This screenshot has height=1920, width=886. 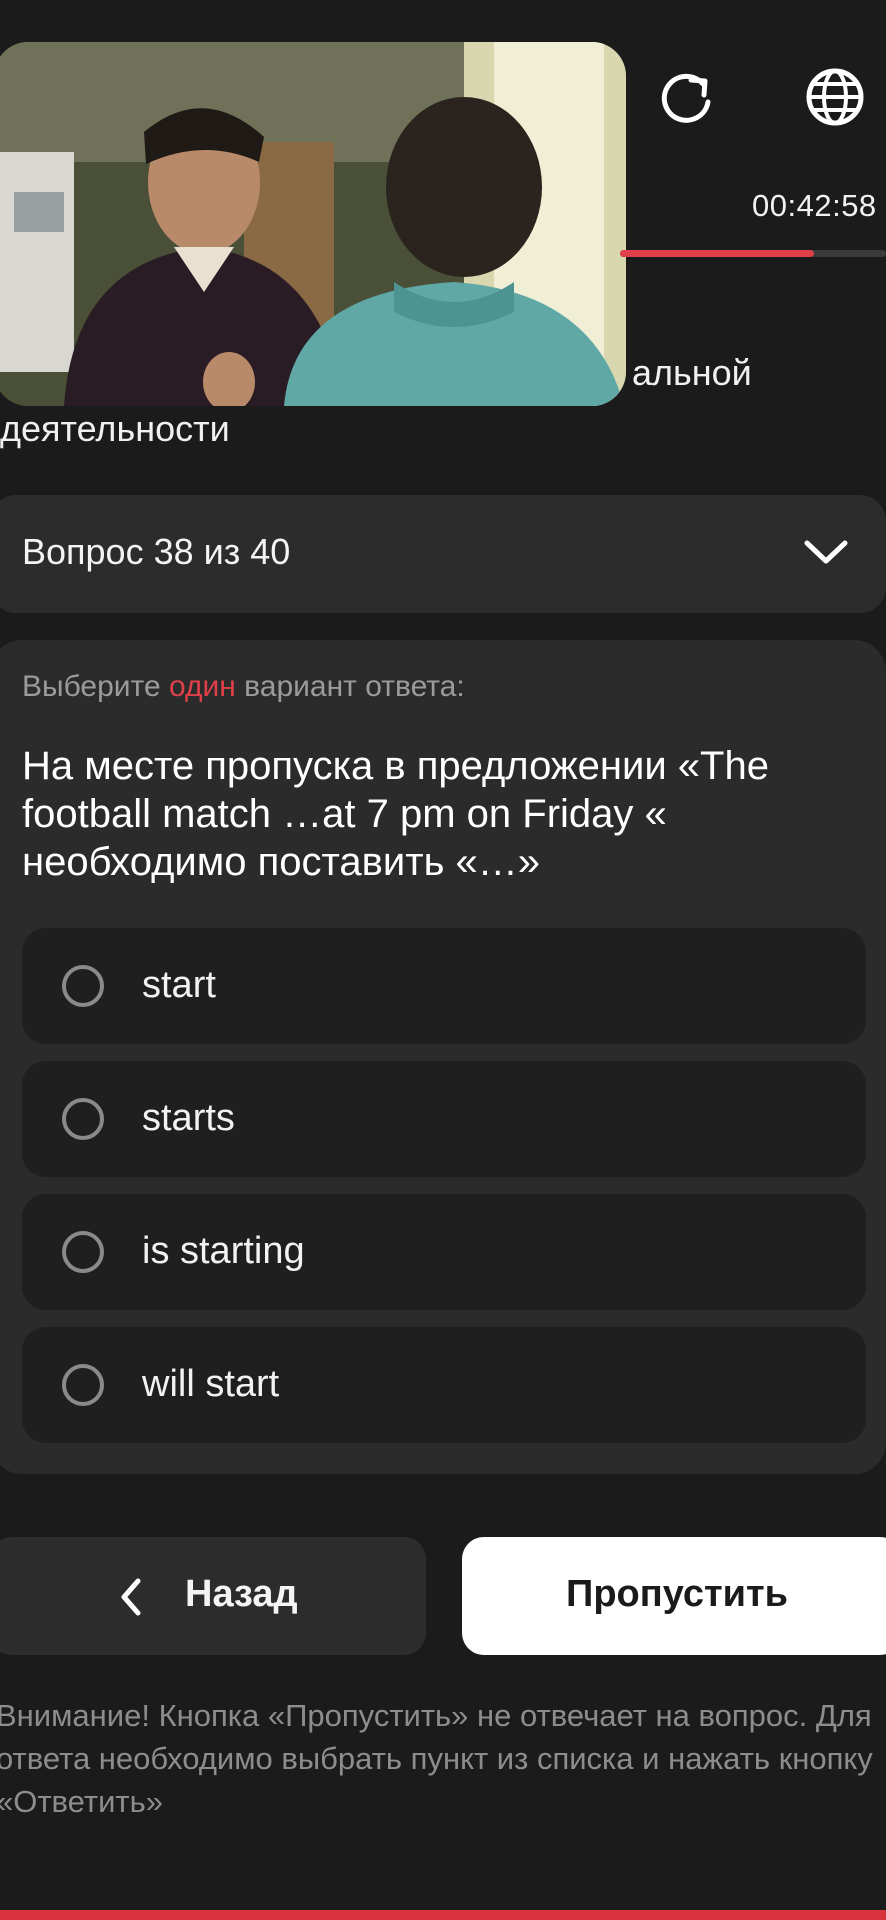 I want to click on refresh-button, so click(x=686, y=97).